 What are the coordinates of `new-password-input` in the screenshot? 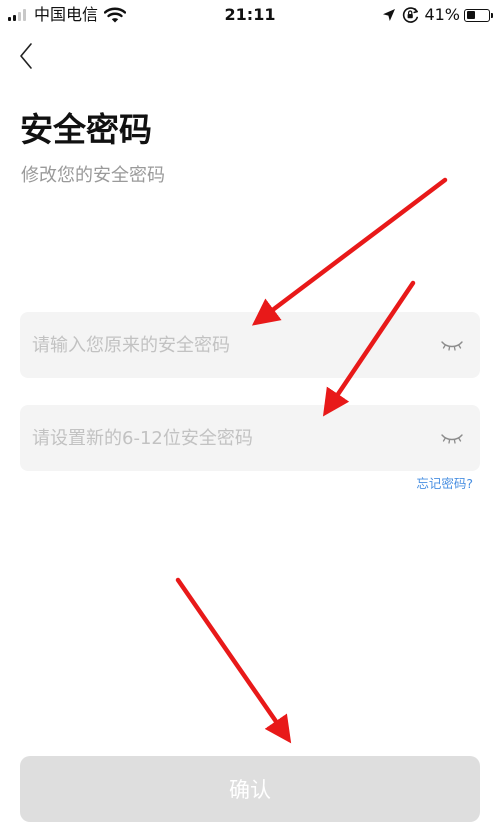 It's located at (227, 438).